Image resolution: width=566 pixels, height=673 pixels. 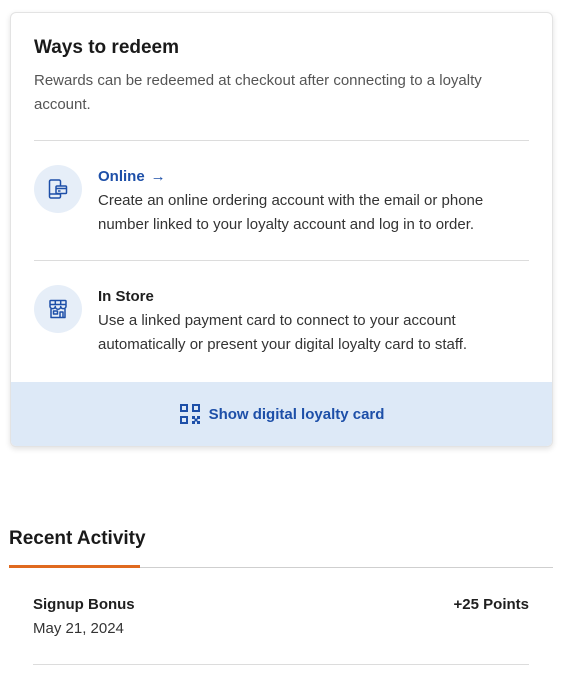 I want to click on recent-activity-tab: Recent Activity, so click(x=77, y=539).